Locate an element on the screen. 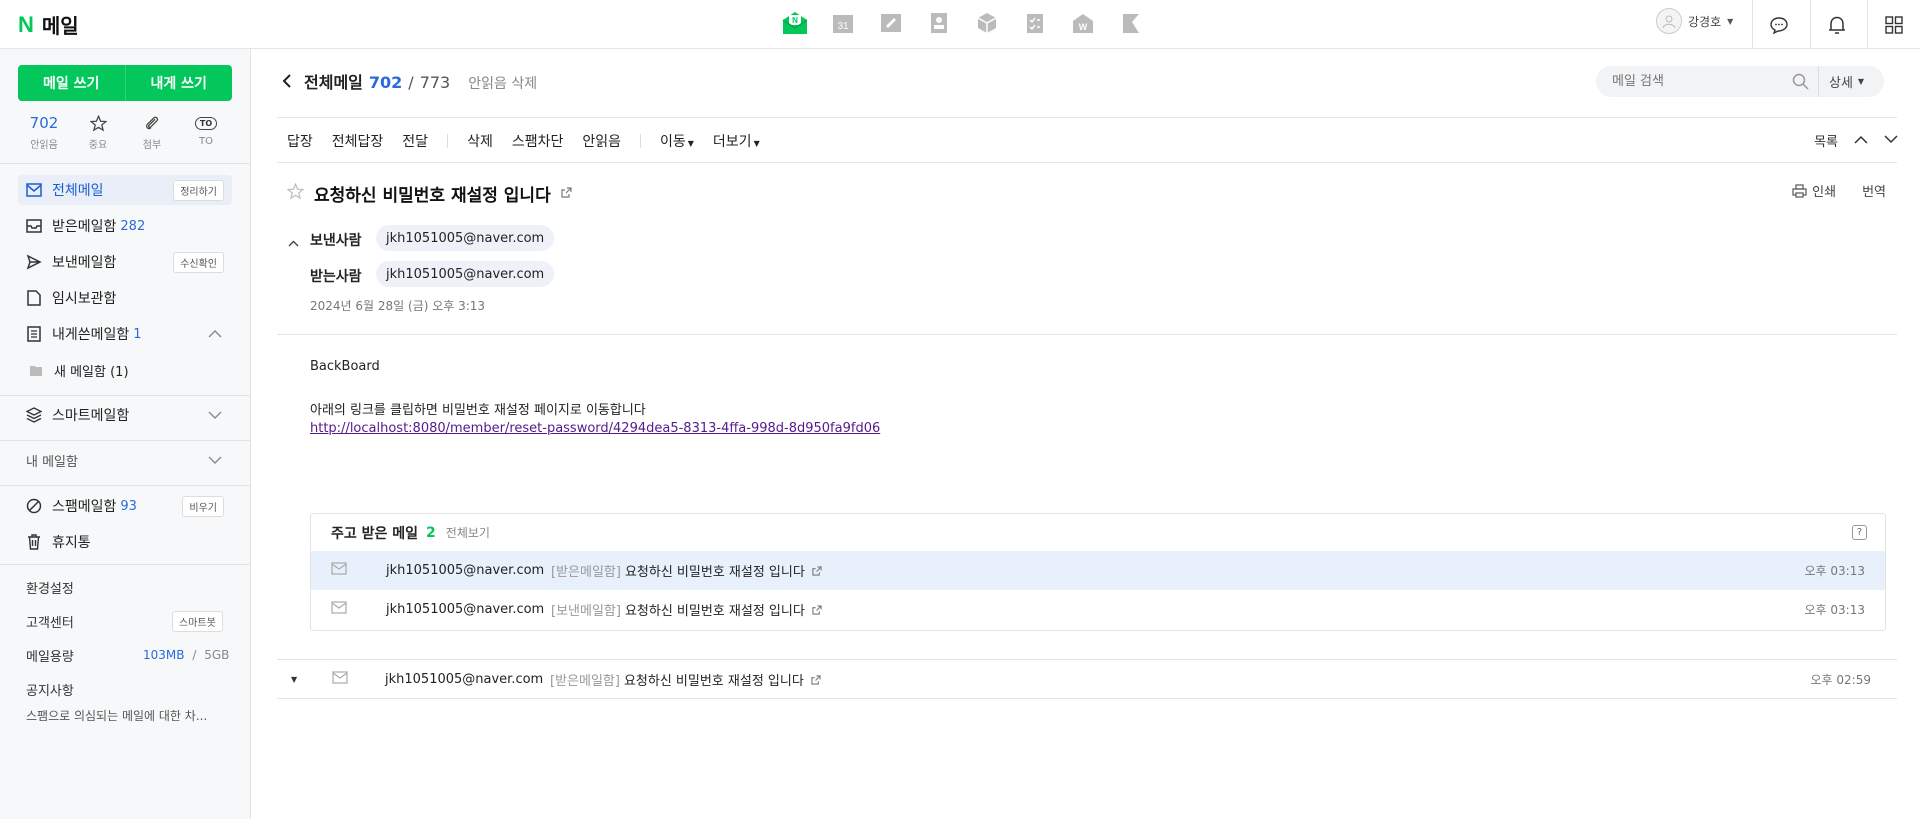 The width and height of the screenshot is (1920, 819). delete-unread-button: 안읽음 삭제 is located at coordinates (502, 83).